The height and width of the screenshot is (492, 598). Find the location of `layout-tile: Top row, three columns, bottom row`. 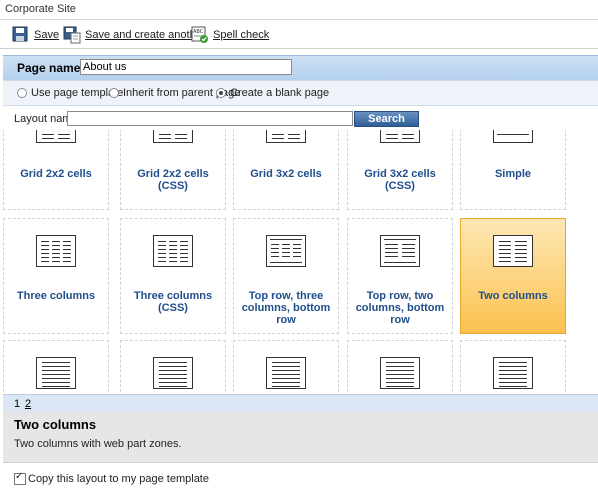

layout-tile: Top row, three columns, bottom row is located at coordinates (286, 276).